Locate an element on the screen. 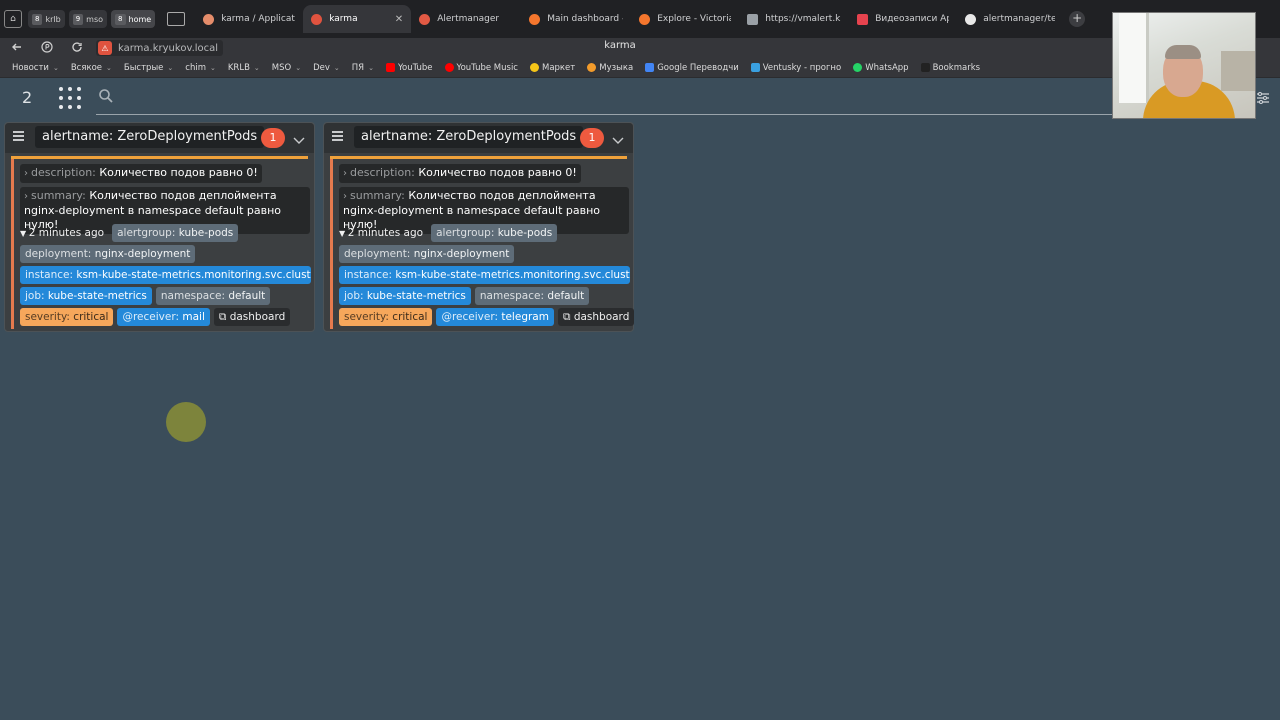 This screenshot has width=1280, height=720. settings-sliders-icon is located at coordinates (1263, 97).